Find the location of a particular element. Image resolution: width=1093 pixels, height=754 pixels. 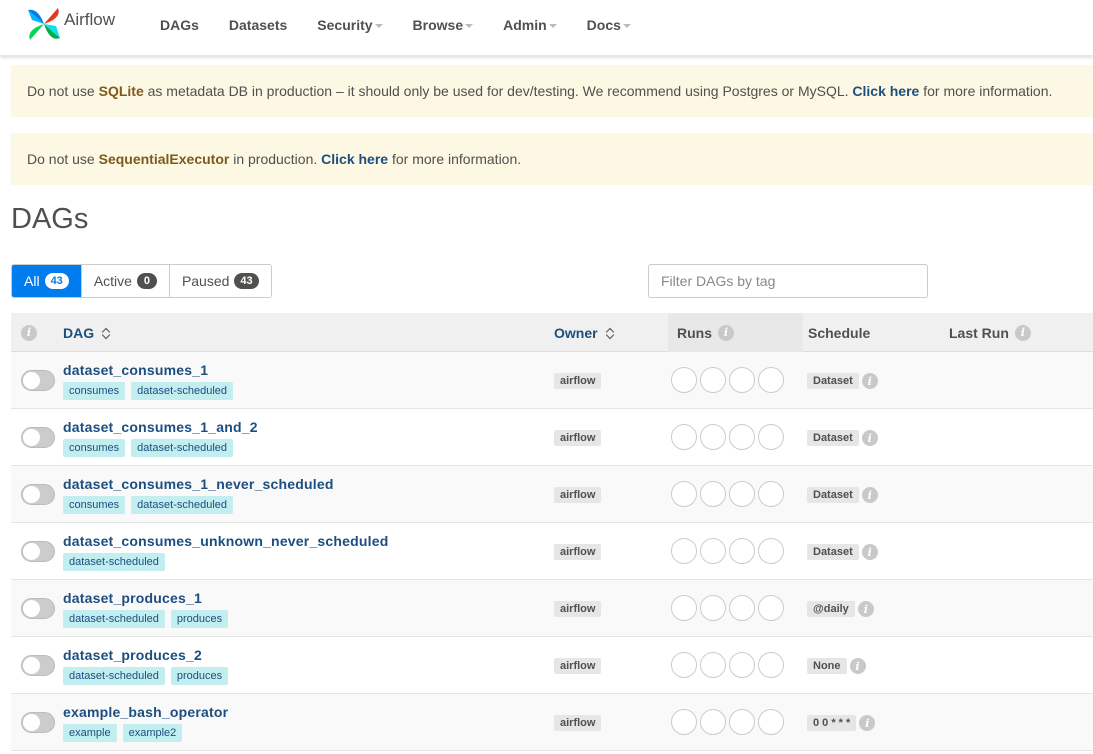

caret-down-icon is located at coordinates (626, 26).